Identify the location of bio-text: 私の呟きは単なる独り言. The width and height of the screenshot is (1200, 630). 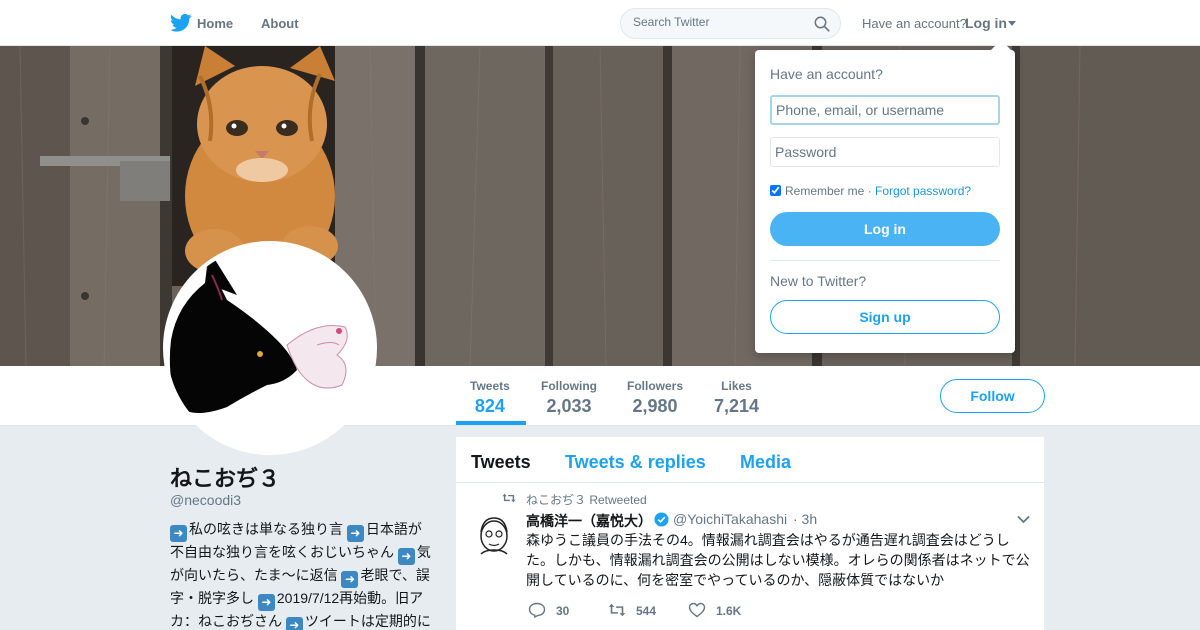
(266, 529).